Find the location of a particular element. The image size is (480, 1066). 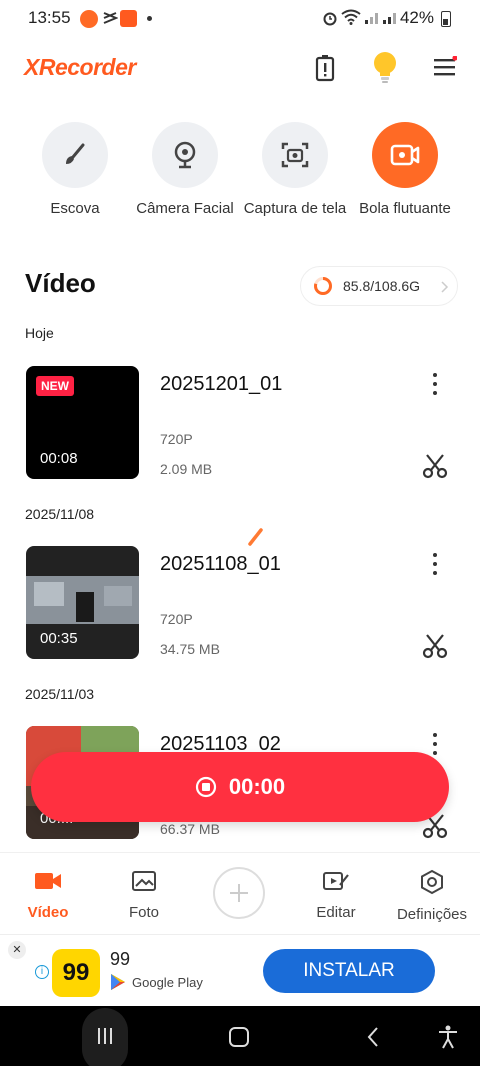

tool-face-camera: Câmera Facial is located at coordinates (185, 169).